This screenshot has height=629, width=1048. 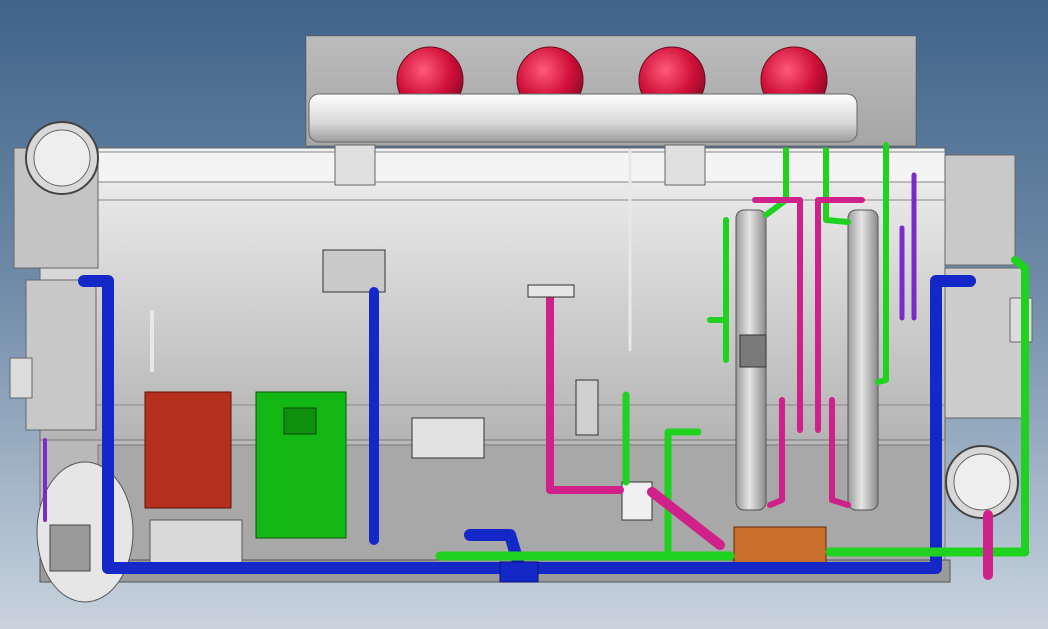 I want to click on sight-glass-plate, so click(x=448, y=438).